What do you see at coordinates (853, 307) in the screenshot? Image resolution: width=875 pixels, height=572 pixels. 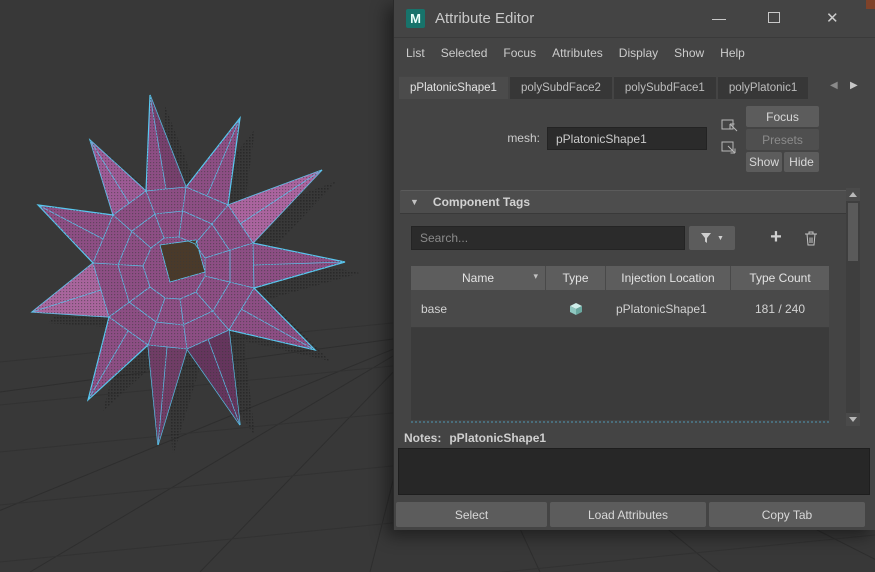 I see `vertical-scrollbar` at bounding box center [853, 307].